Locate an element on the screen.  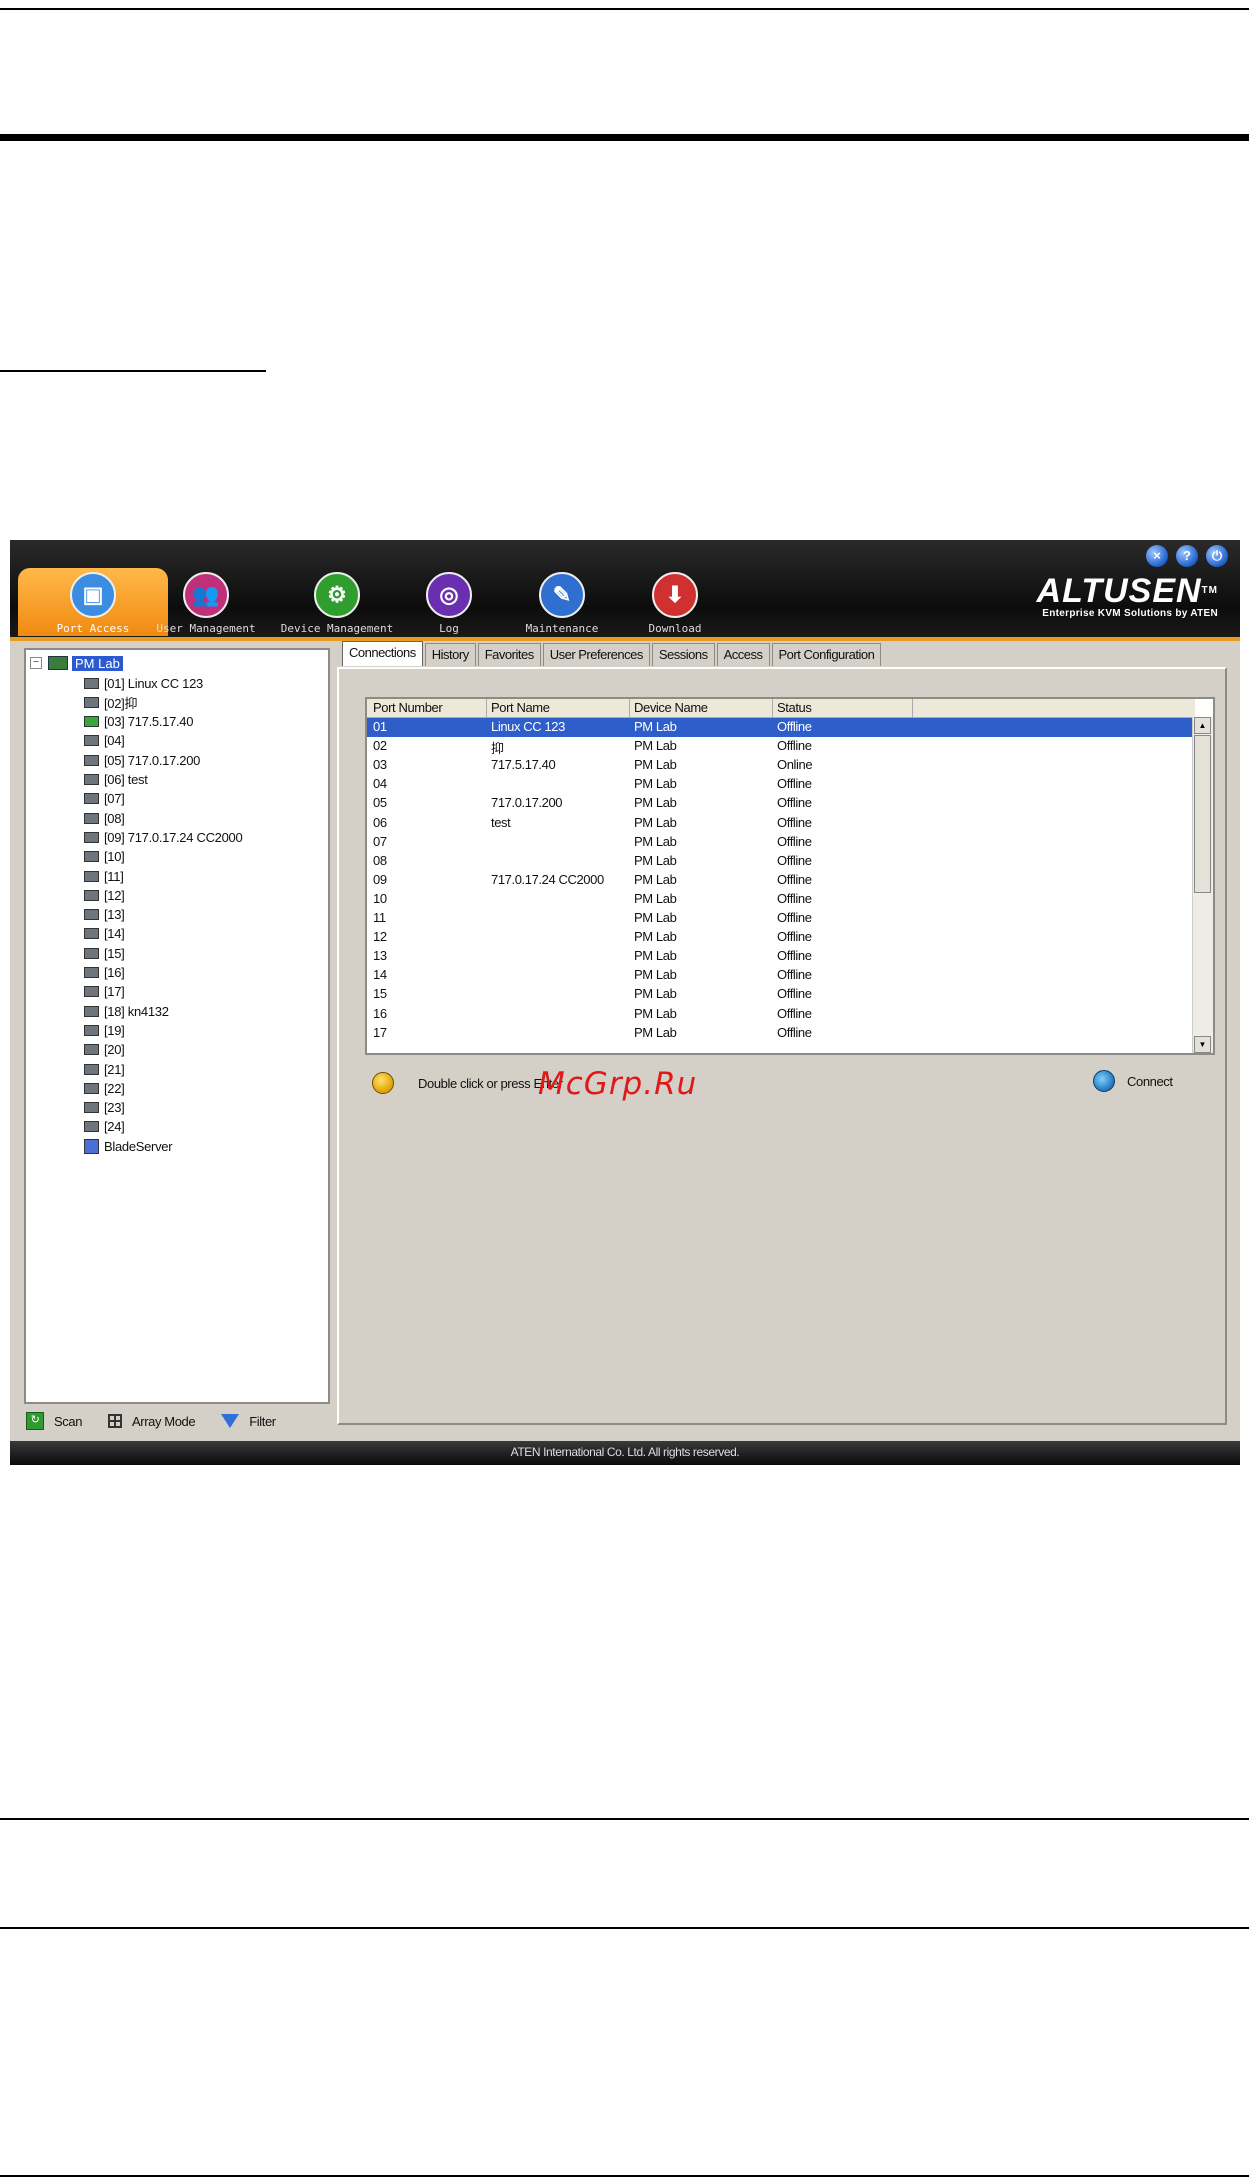
tab-favorites: Favorites is located at coordinates (509, 654).